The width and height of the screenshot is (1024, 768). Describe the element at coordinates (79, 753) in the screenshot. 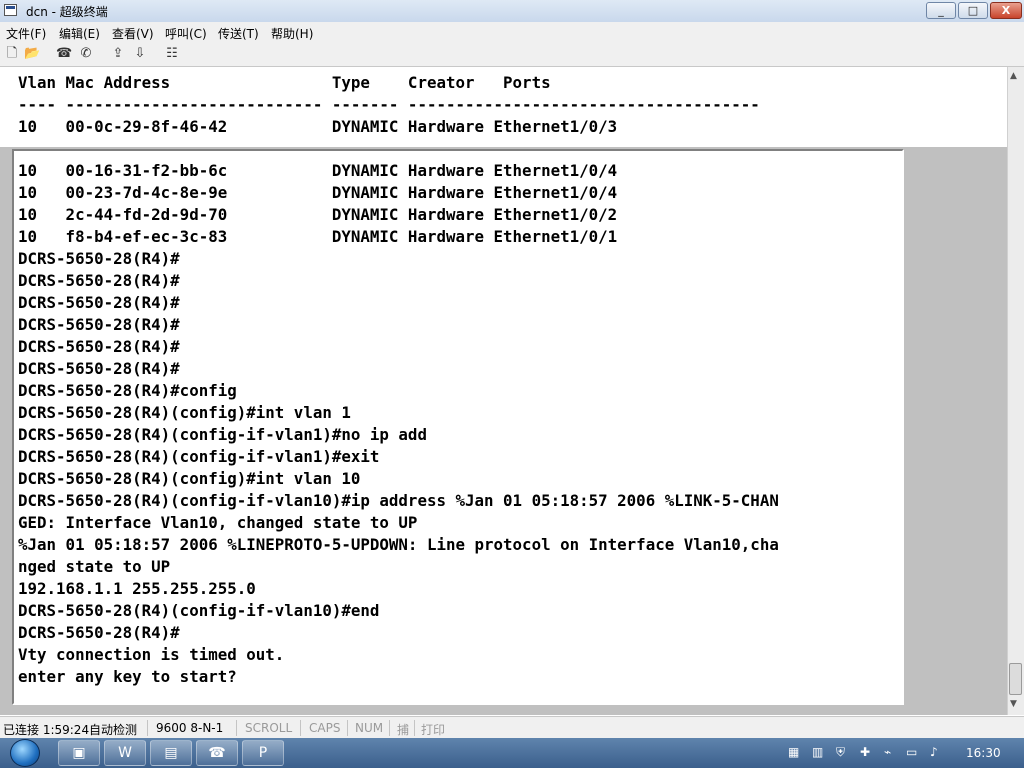

I see `explorer-icon: ▣` at that location.